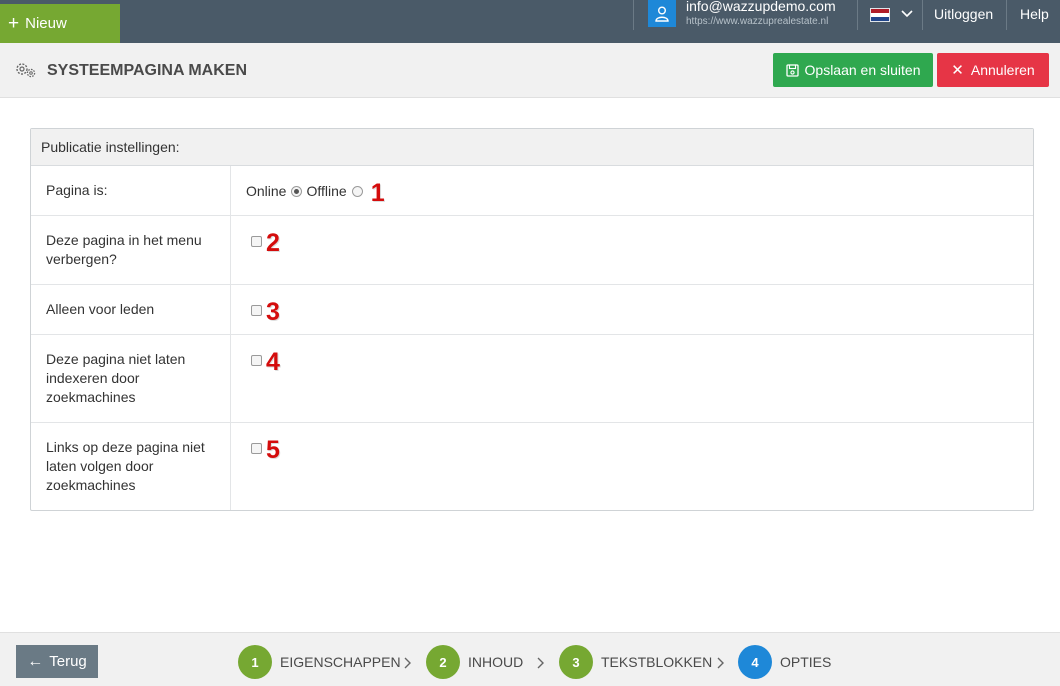 This screenshot has height=686, width=1060. What do you see at coordinates (14, 23) in the screenshot?
I see `plus-icon: +` at bounding box center [14, 23].